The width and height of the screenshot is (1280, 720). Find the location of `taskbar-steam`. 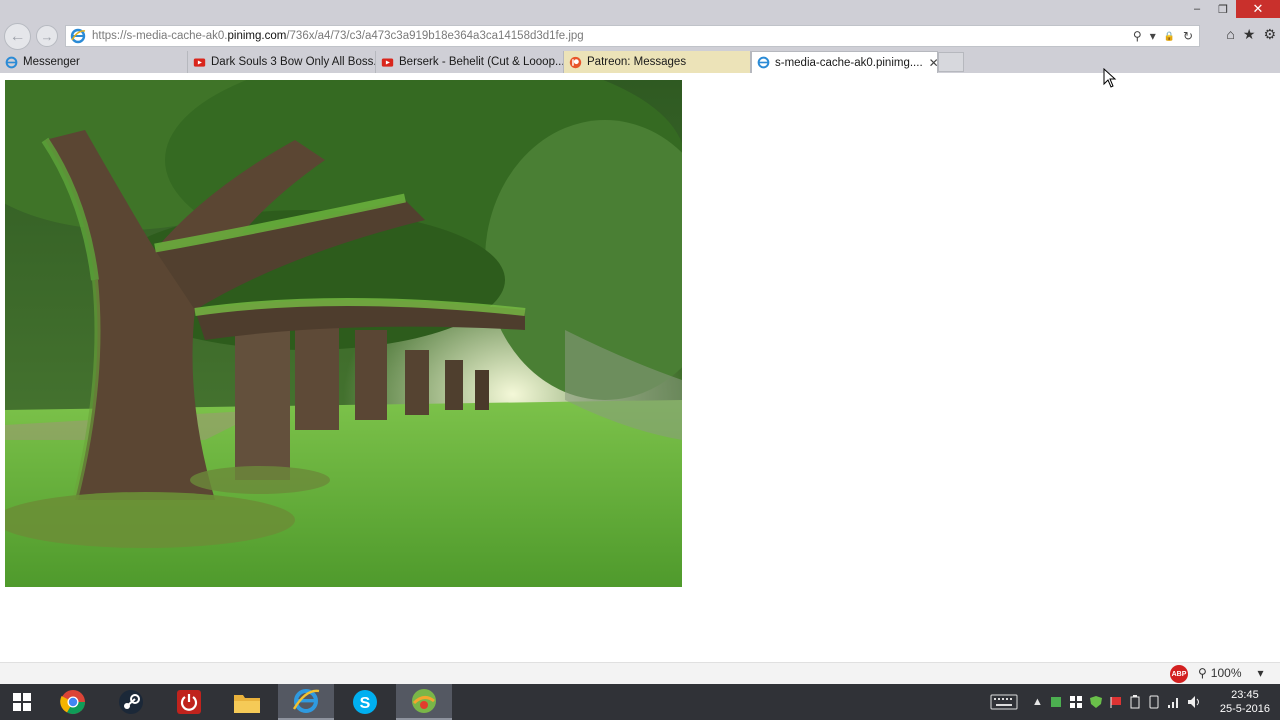

taskbar-steam is located at coordinates (131, 702).